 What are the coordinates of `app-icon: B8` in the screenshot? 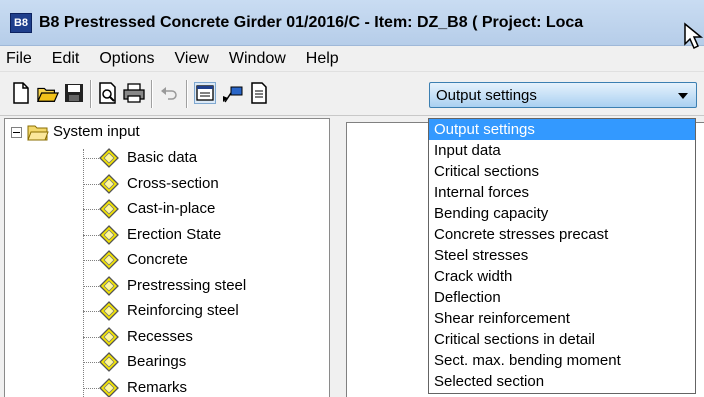 It's located at (21, 22).